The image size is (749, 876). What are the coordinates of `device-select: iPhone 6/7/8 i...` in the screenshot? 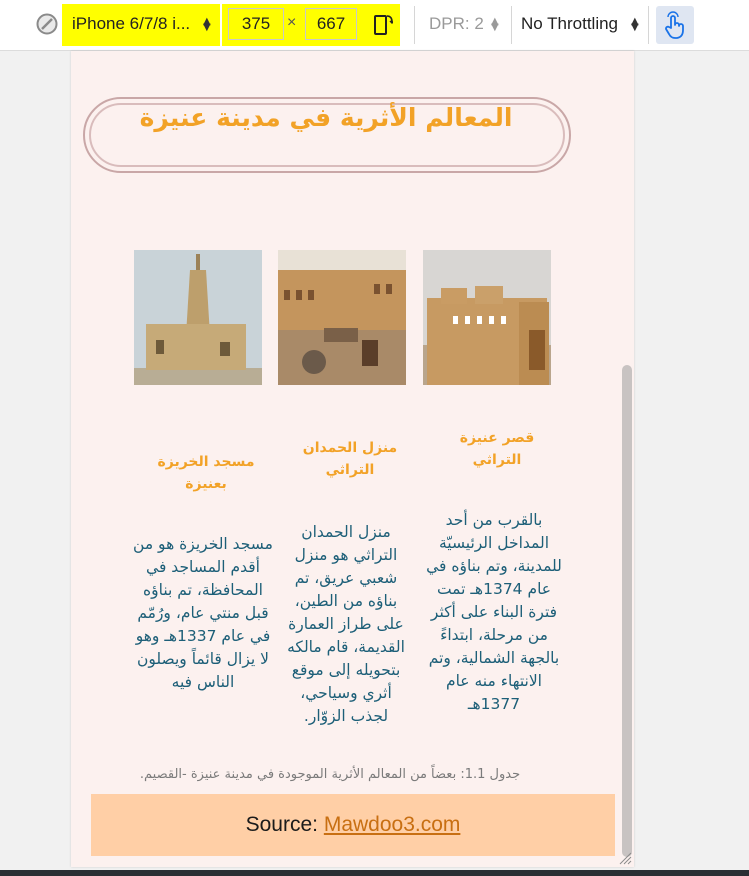 It's located at (131, 24).